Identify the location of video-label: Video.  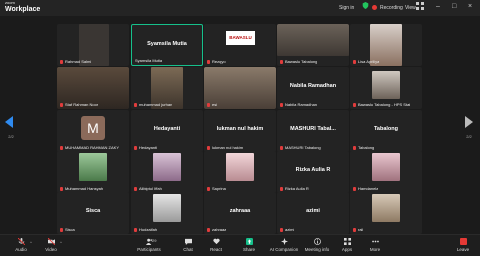
(51, 249).